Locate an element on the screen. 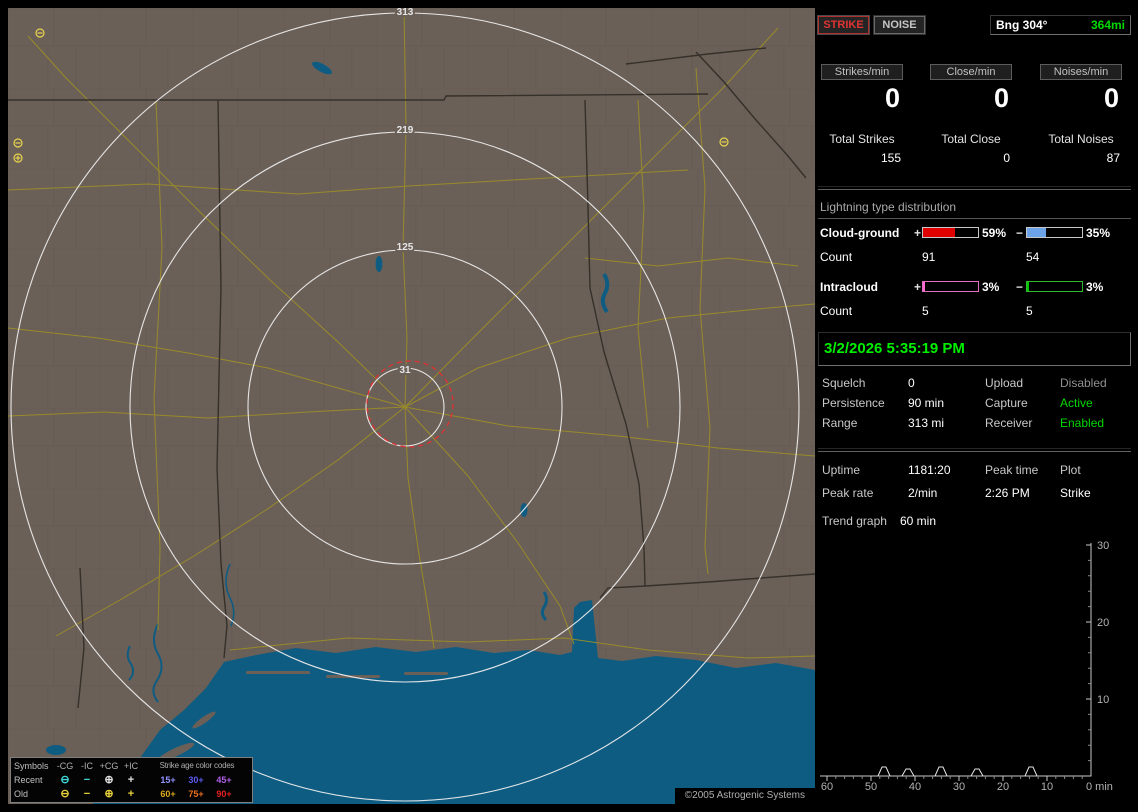 The width and height of the screenshot is (1138, 812). neg-ic-percent: 3% is located at coordinates (1095, 287).